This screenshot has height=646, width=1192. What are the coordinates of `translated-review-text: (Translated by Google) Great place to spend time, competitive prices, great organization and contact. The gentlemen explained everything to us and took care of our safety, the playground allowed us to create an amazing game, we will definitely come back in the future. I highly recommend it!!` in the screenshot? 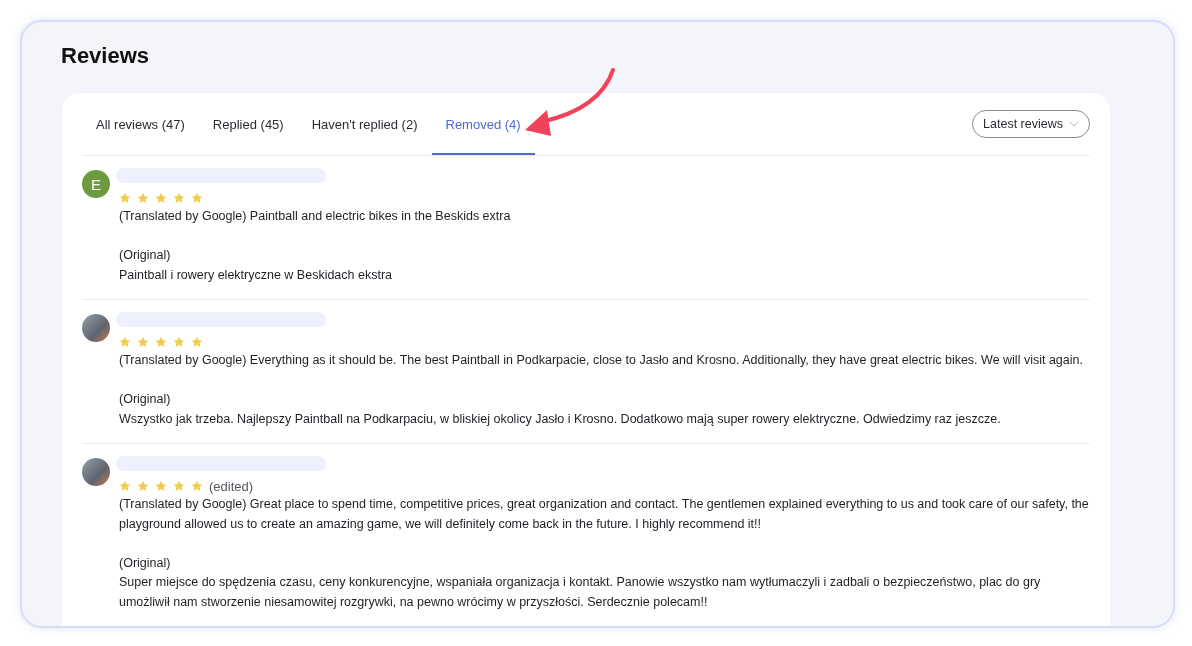 It's located at (604, 514).